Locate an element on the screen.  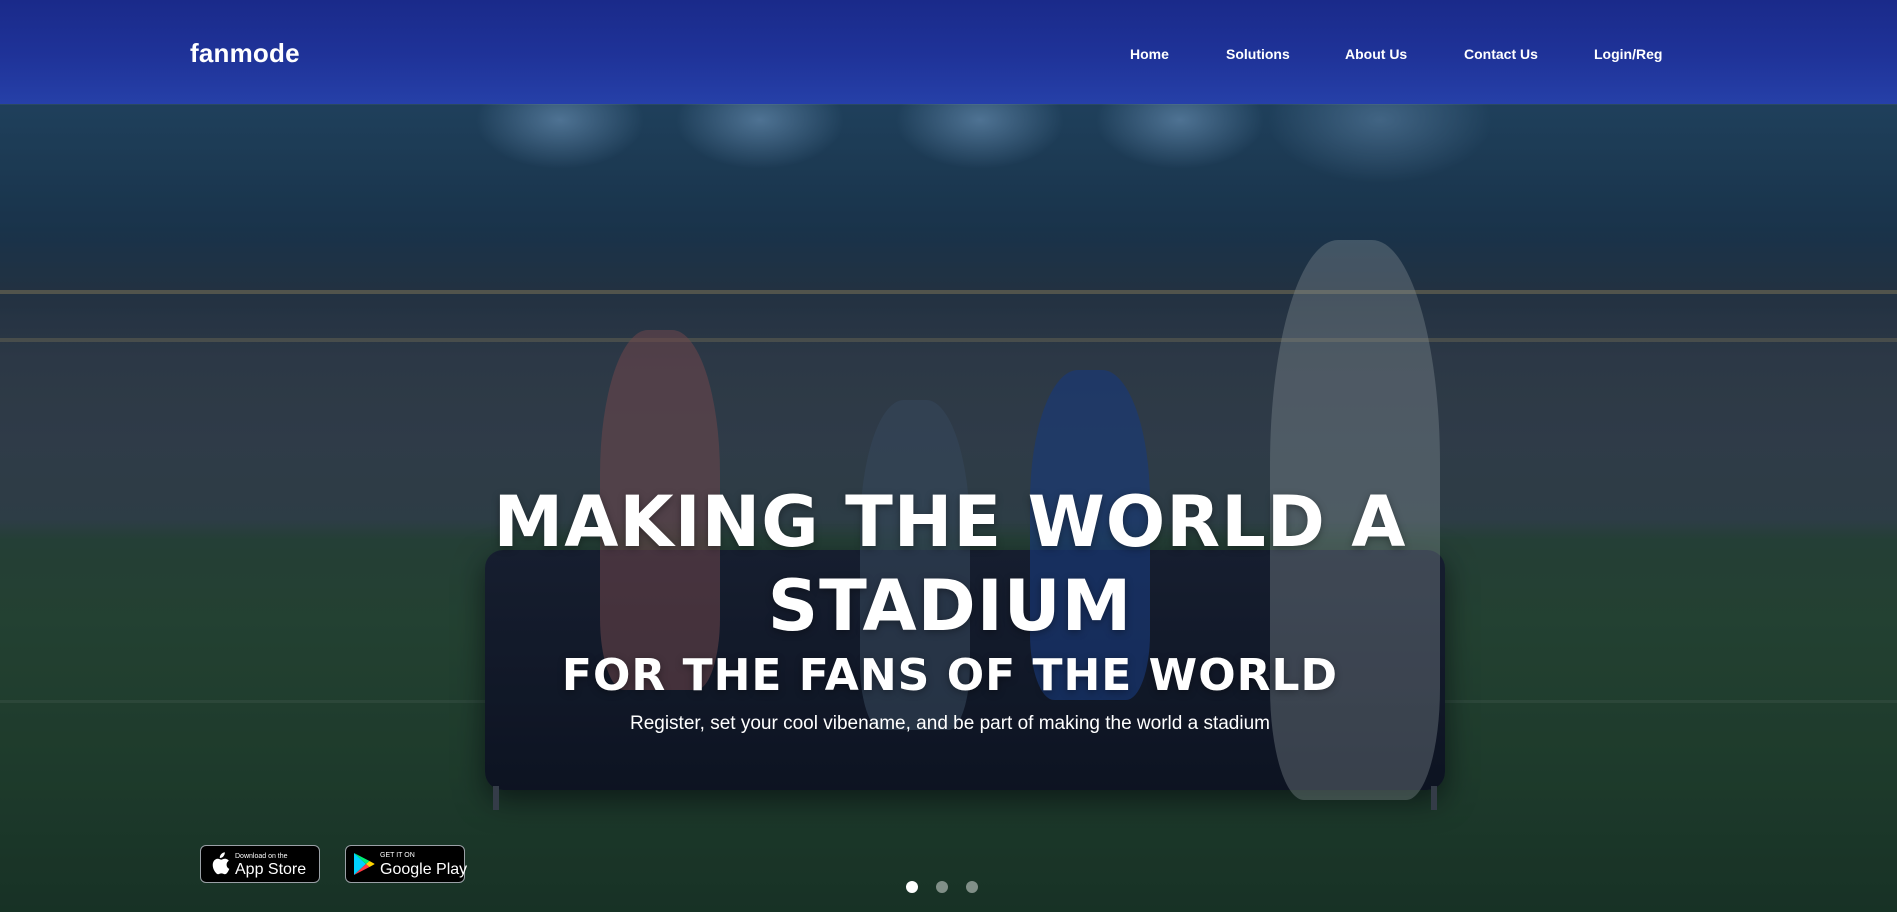
hero-headline-line2: STADIUM is located at coordinates (950, 606).